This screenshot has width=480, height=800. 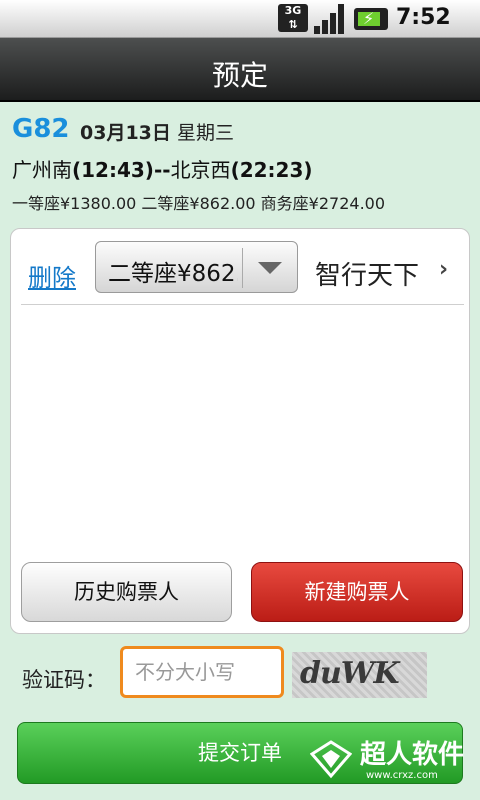 What do you see at coordinates (350, 673) in the screenshot?
I see `captcha-image-text: duWK` at bounding box center [350, 673].